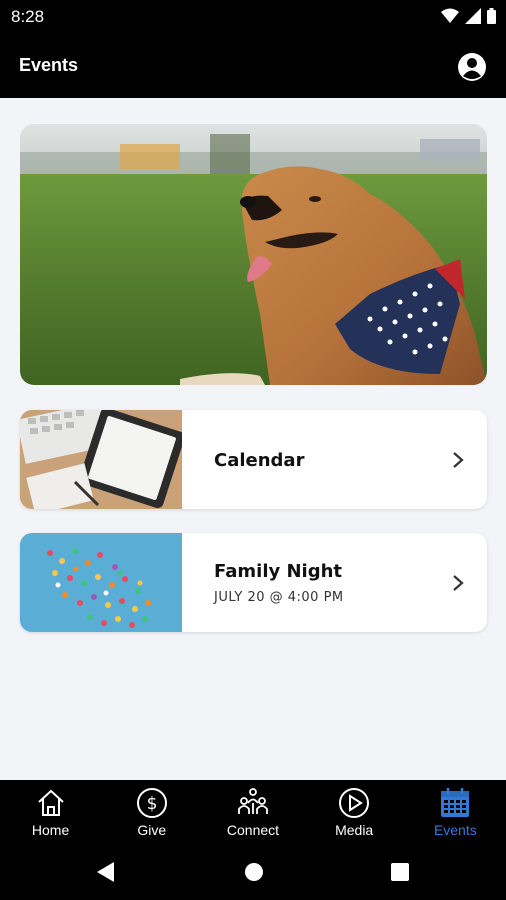 This screenshot has height=900, width=506. I want to click on nav-label: Home, so click(50, 830).